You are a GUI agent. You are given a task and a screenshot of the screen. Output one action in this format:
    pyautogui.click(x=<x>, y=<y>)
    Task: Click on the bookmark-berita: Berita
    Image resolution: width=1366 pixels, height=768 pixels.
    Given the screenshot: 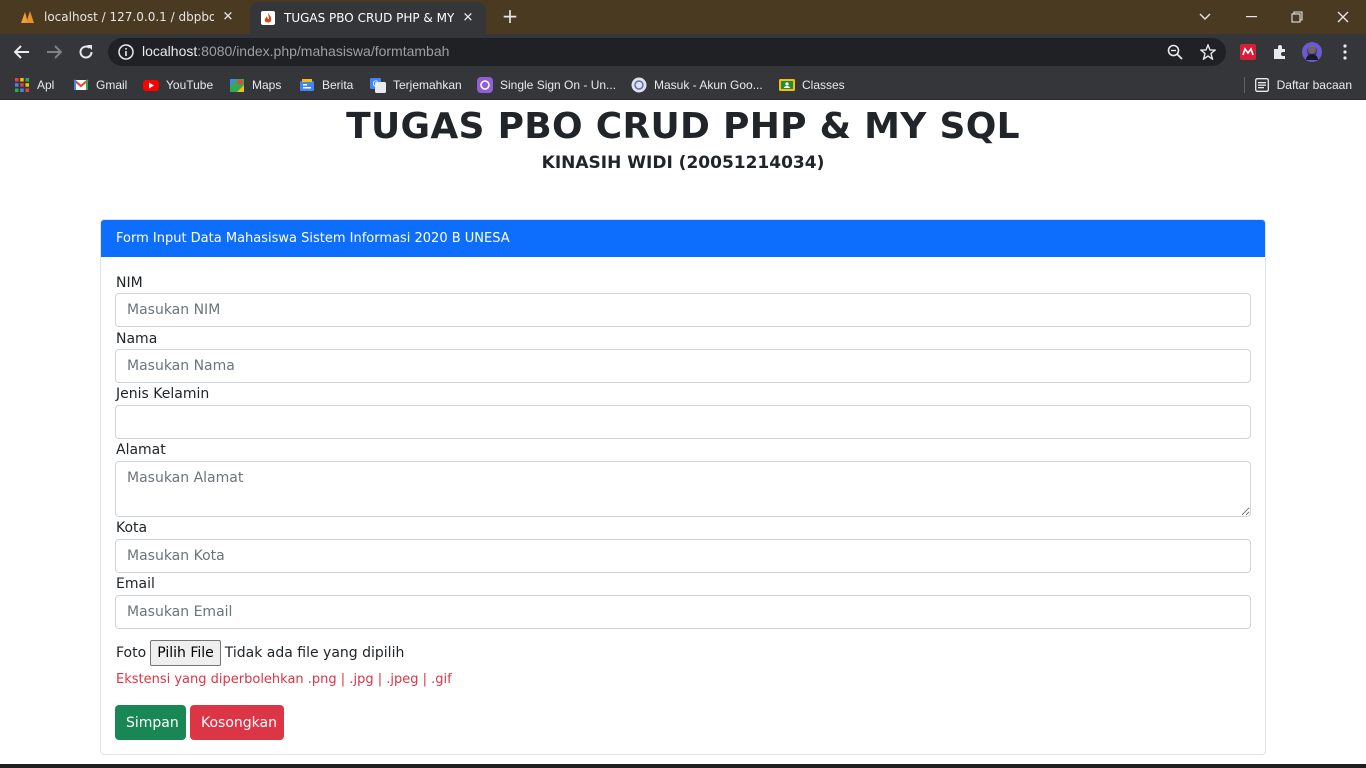 What is the action you would take?
    pyautogui.click(x=326, y=85)
    